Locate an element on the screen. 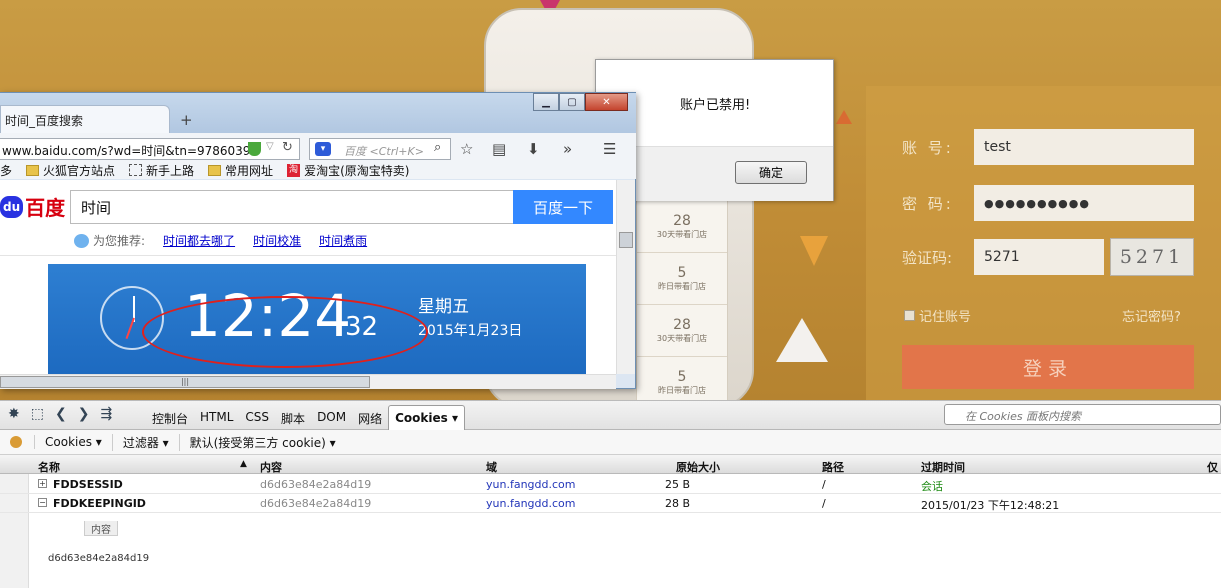  account-input: test is located at coordinates (1084, 147).